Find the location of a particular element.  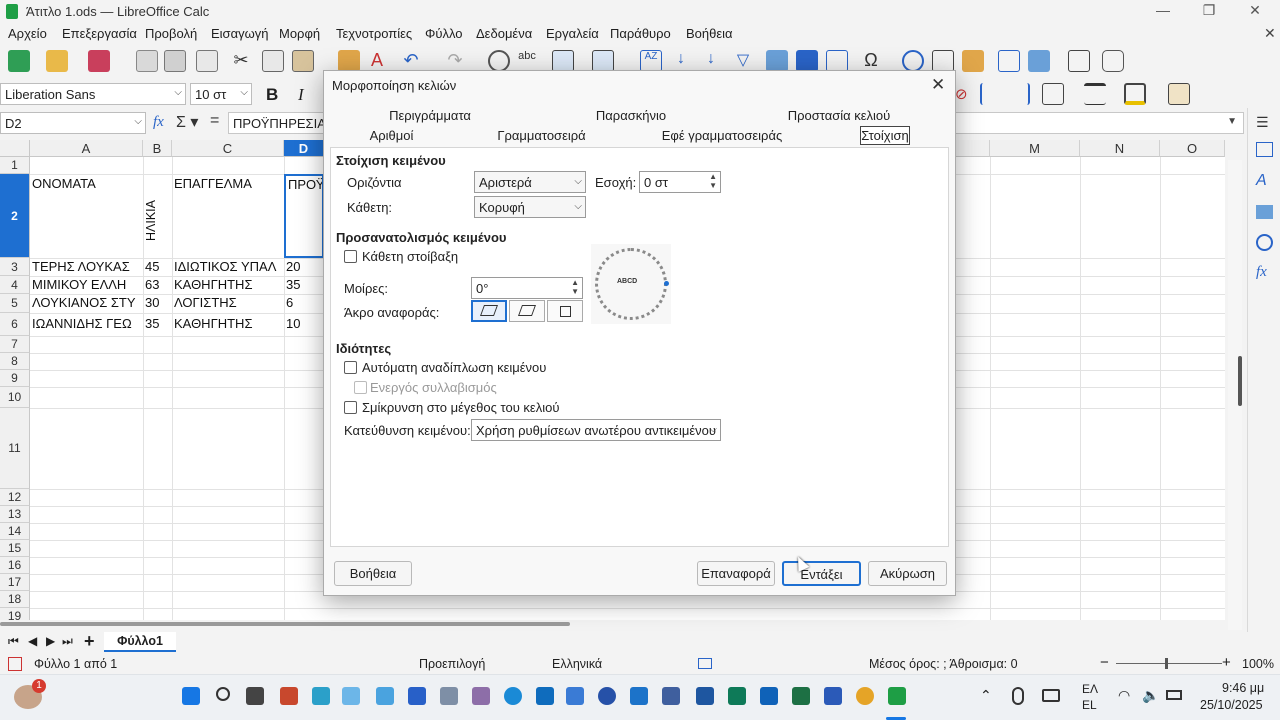

excel-icon is located at coordinates (801, 696).